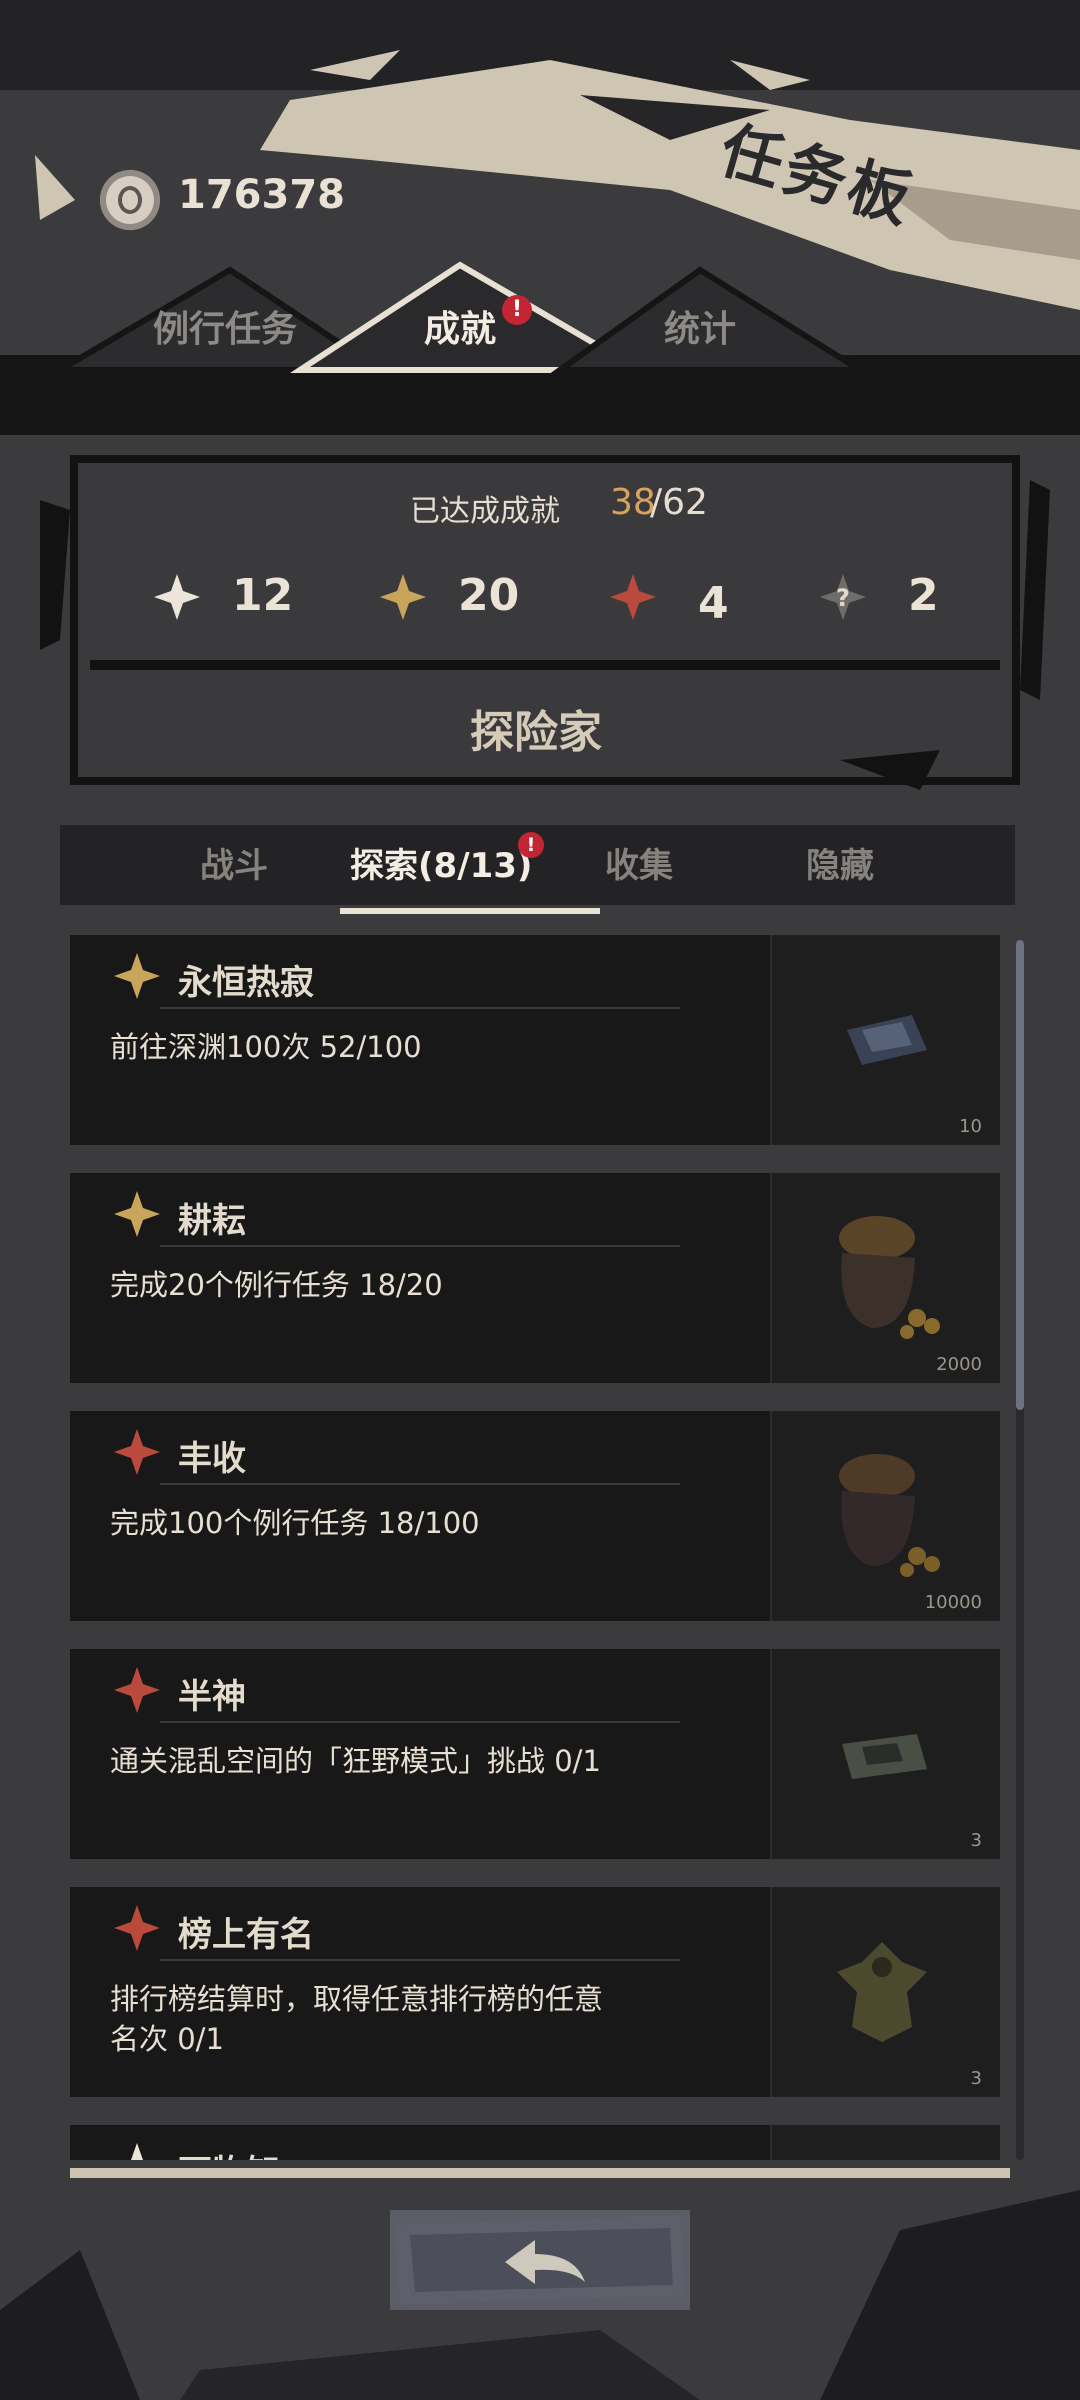 The width and height of the screenshot is (1080, 2400). Describe the element at coordinates (535, 2142) in the screenshot. I see `achievement-card: 万物知` at that location.